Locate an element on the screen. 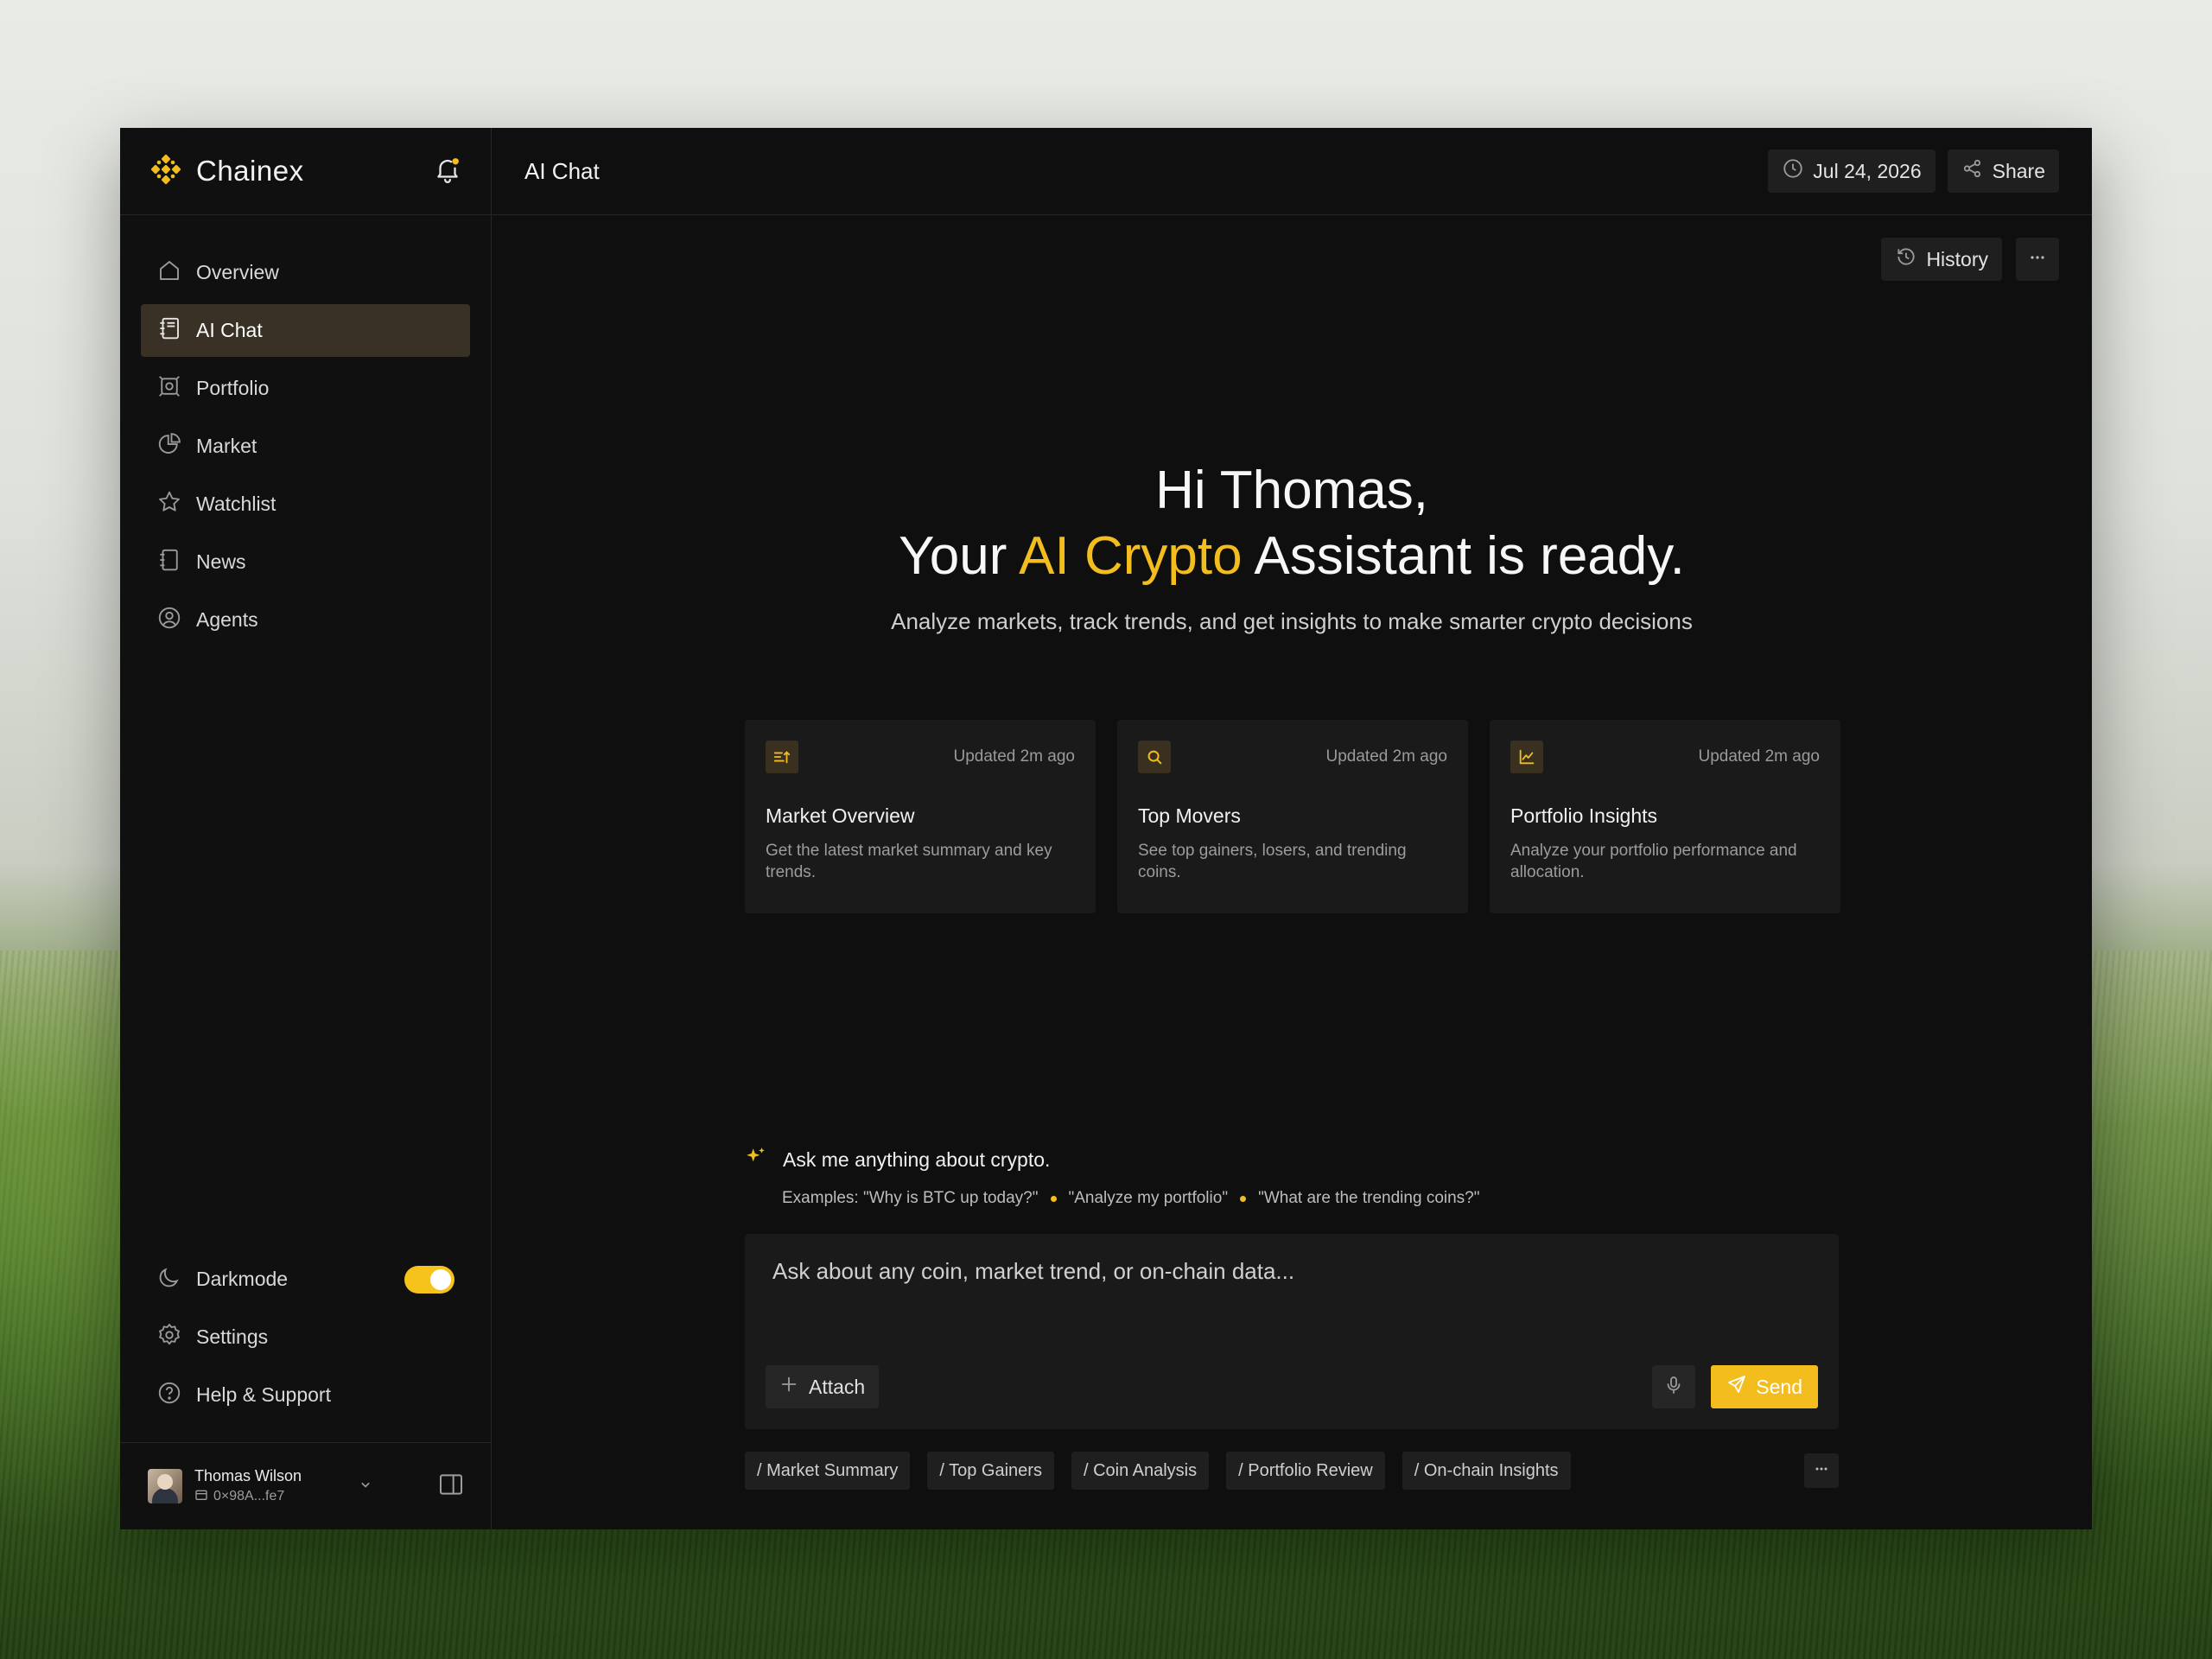 The width and height of the screenshot is (2212, 1659). chevron-down-icon is located at coordinates (365, 1486).